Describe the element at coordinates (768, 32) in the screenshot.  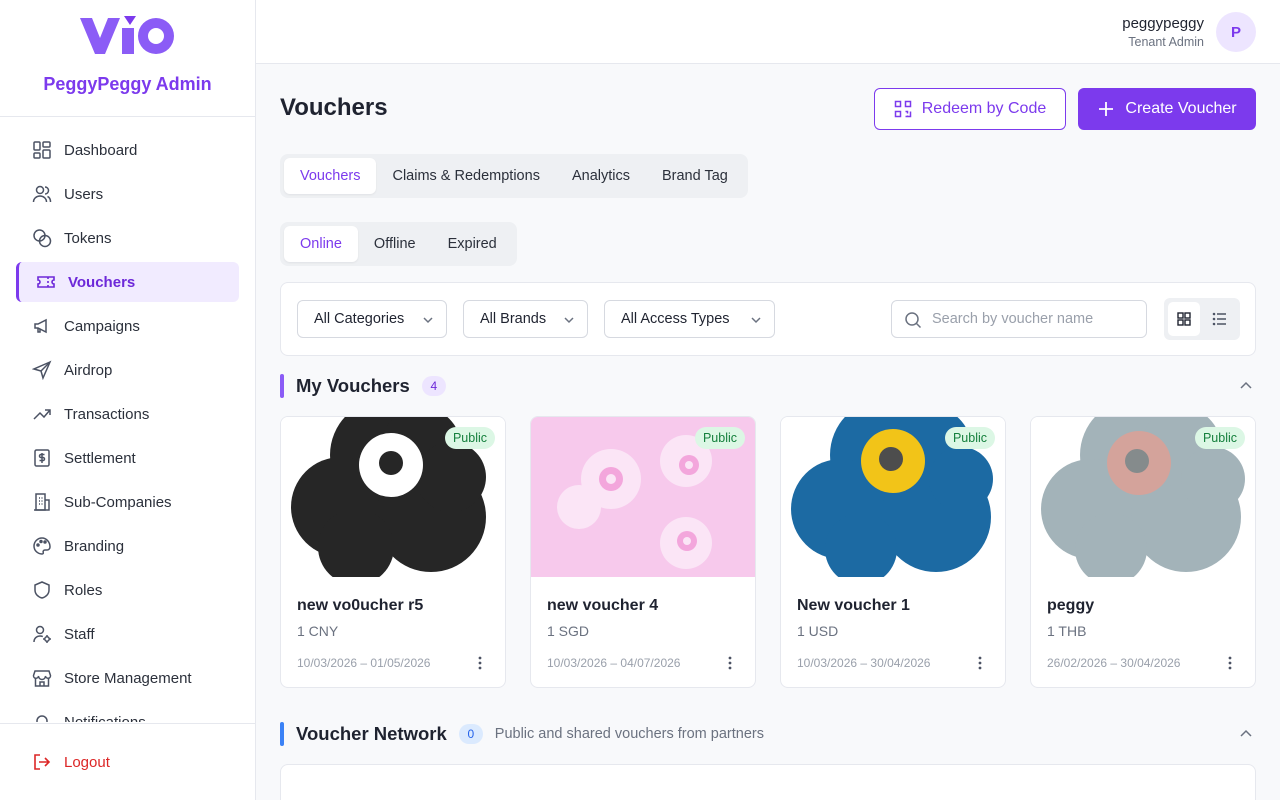
I see `topbar: peggypeggy Tenant Admin P` at that location.